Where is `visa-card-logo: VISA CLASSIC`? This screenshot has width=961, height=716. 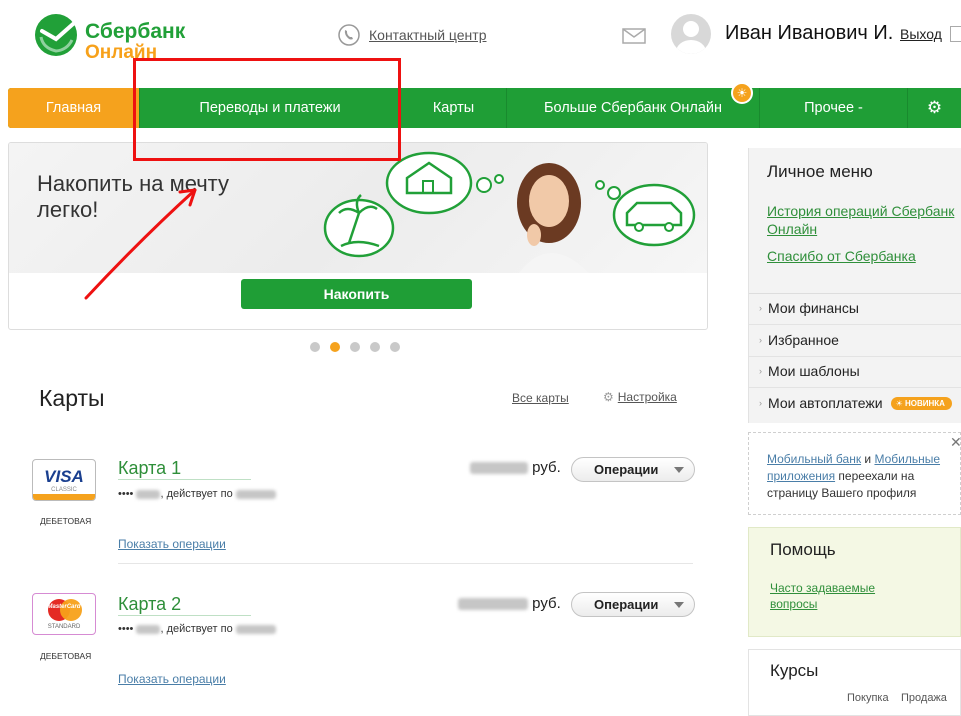
visa-card-logo: VISA CLASSIC is located at coordinates (64, 480).